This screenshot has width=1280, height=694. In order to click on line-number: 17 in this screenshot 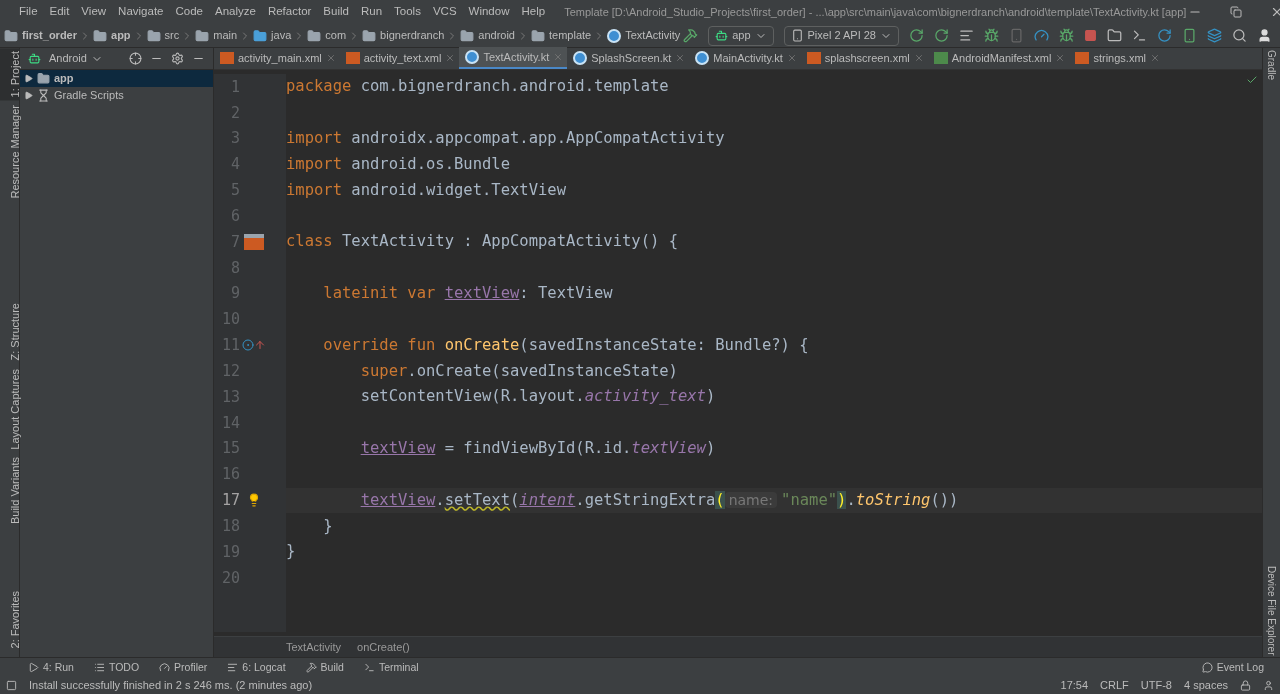, I will do `click(230, 501)`.